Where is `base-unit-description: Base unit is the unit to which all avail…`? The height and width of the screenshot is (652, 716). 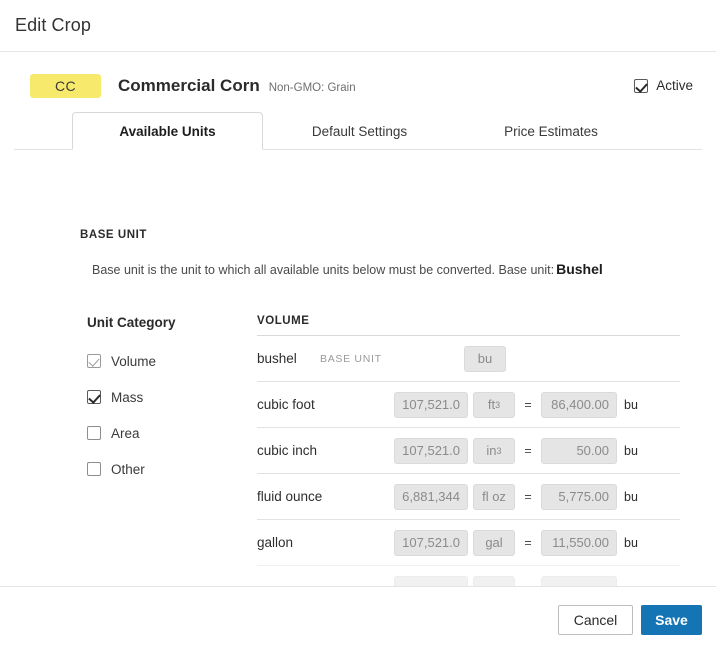
base-unit-description: Base unit is the unit to which all avail… is located at coordinates (404, 269).